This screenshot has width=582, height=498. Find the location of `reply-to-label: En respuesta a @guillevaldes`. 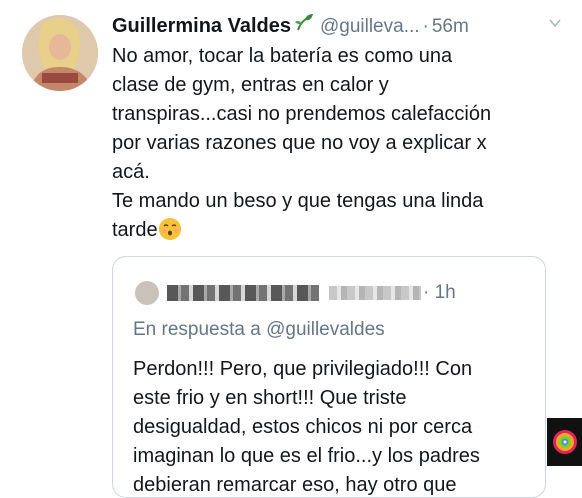

reply-to-label: En respuesta a @guillevaldes is located at coordinates (259, 330).